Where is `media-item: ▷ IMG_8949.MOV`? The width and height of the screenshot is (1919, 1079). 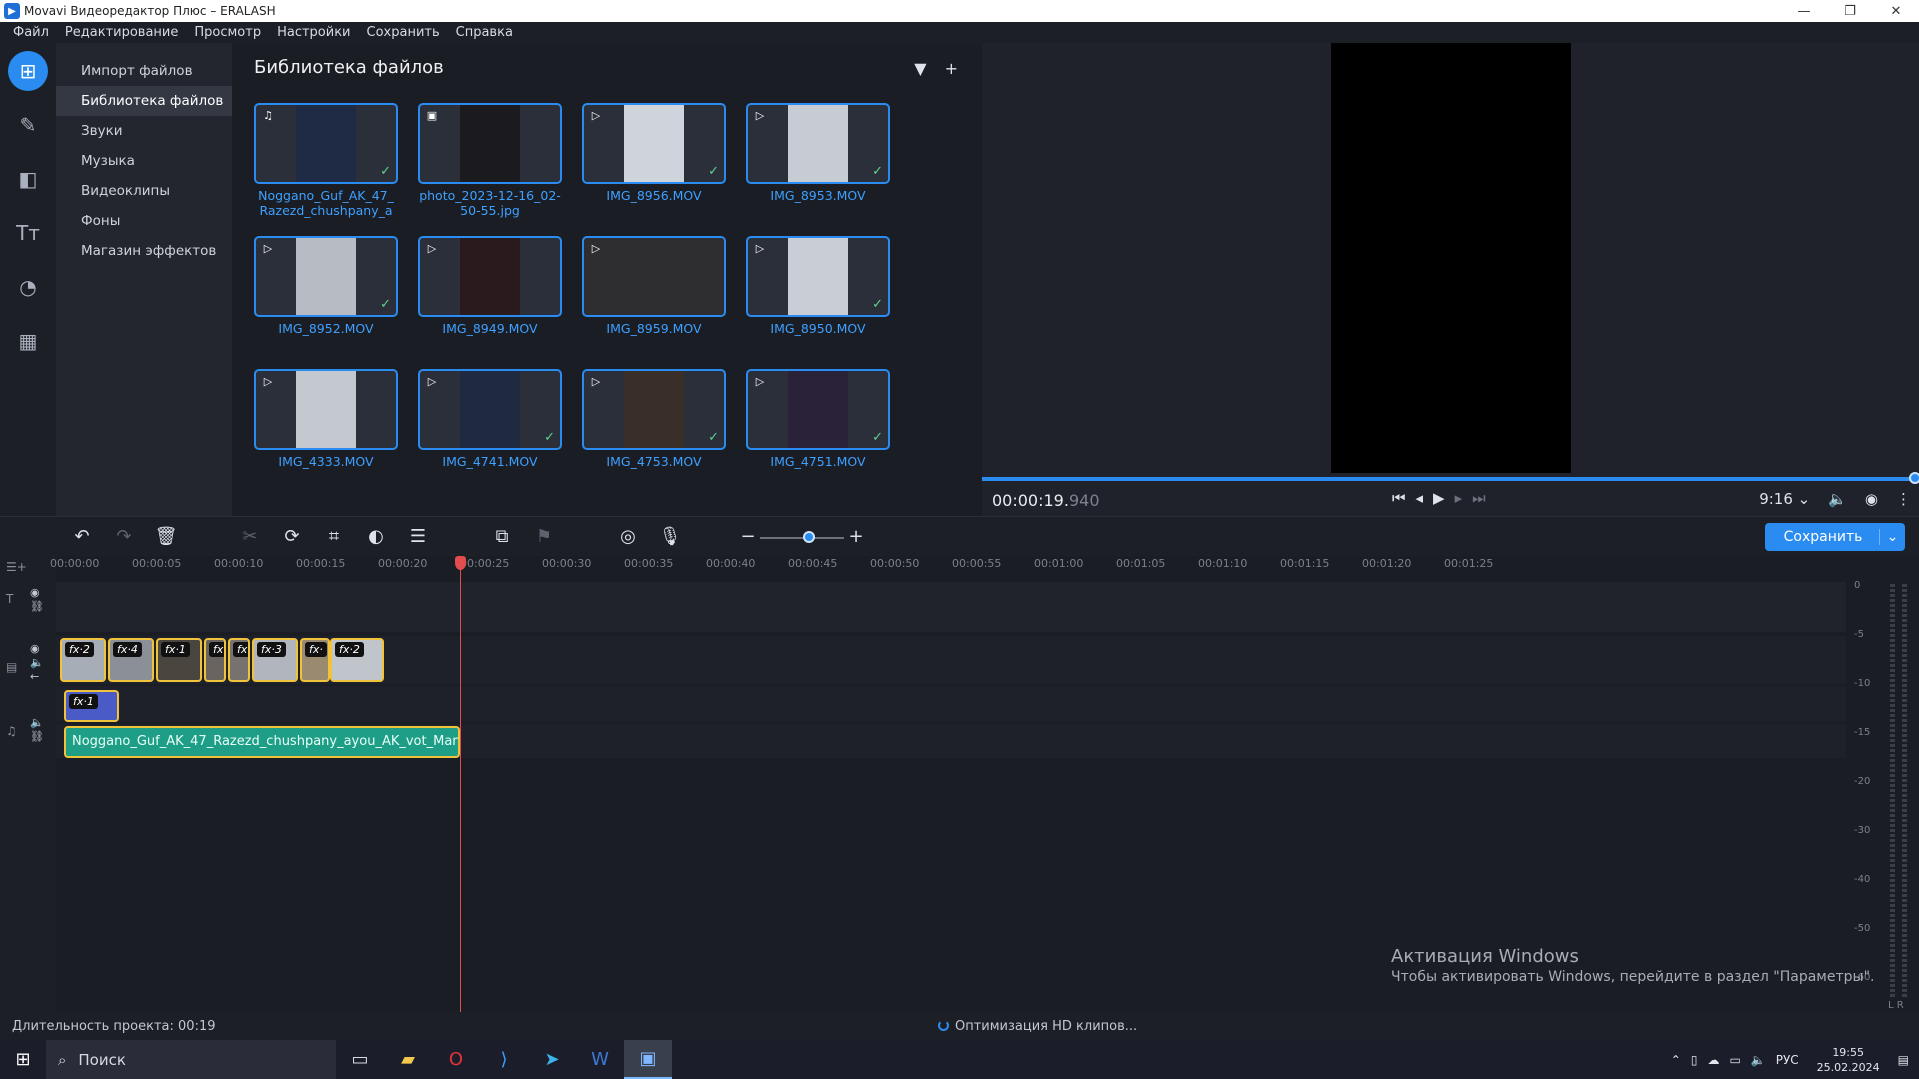
media-item: ▷ IMG_8949.MOV is located at coordinates (490, 296).